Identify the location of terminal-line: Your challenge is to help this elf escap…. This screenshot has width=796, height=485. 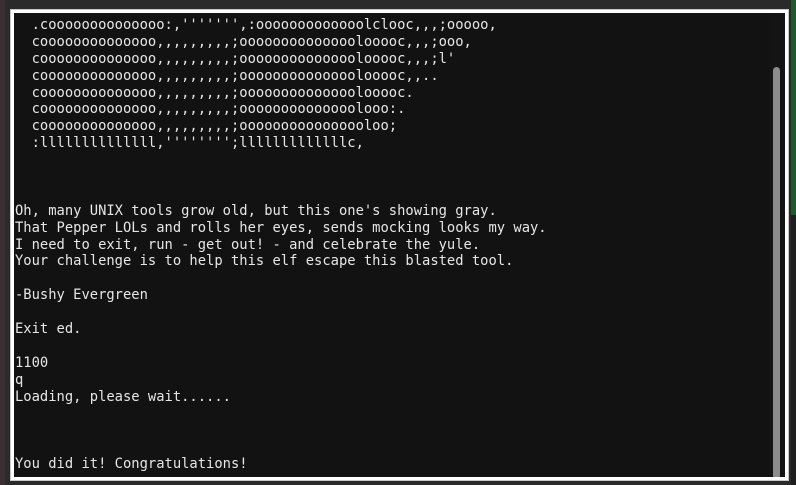
(264, 261).